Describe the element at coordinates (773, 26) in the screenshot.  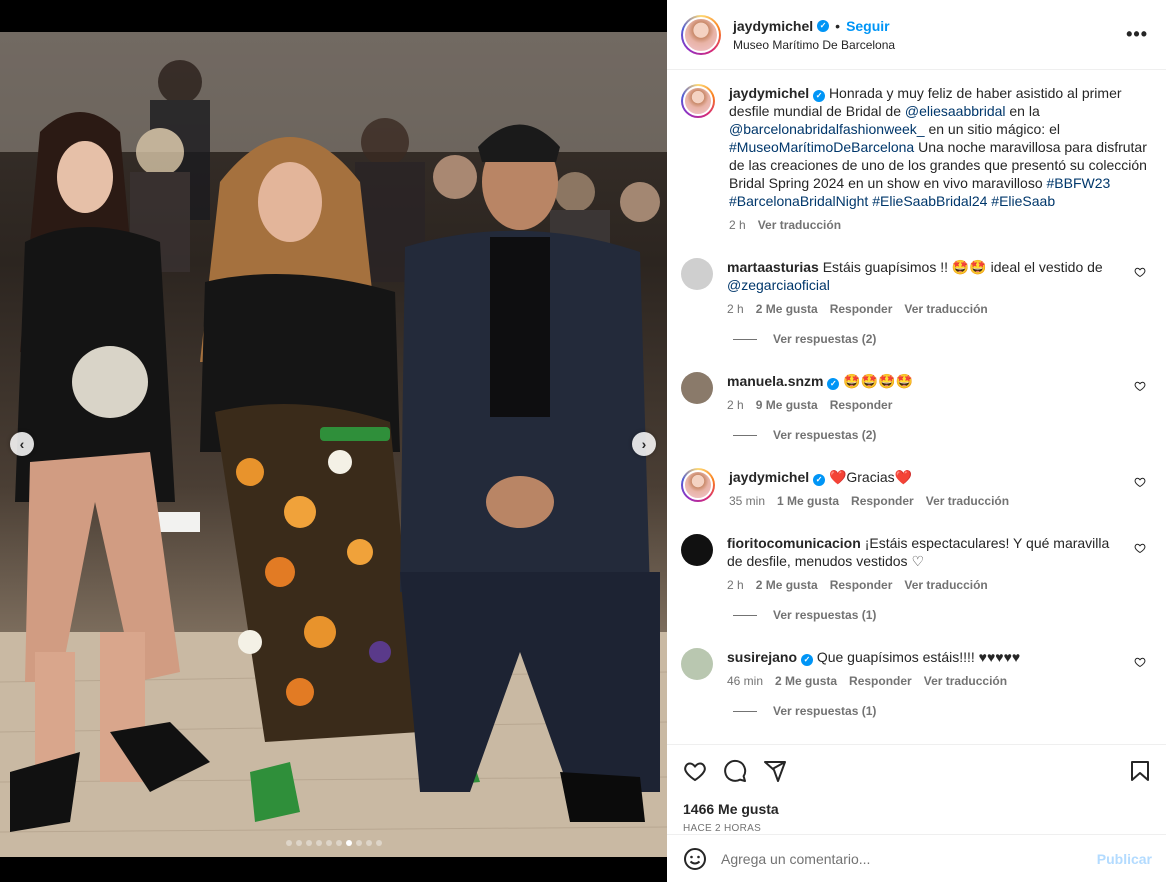
I see `author-username: jaydymichel` at that location.